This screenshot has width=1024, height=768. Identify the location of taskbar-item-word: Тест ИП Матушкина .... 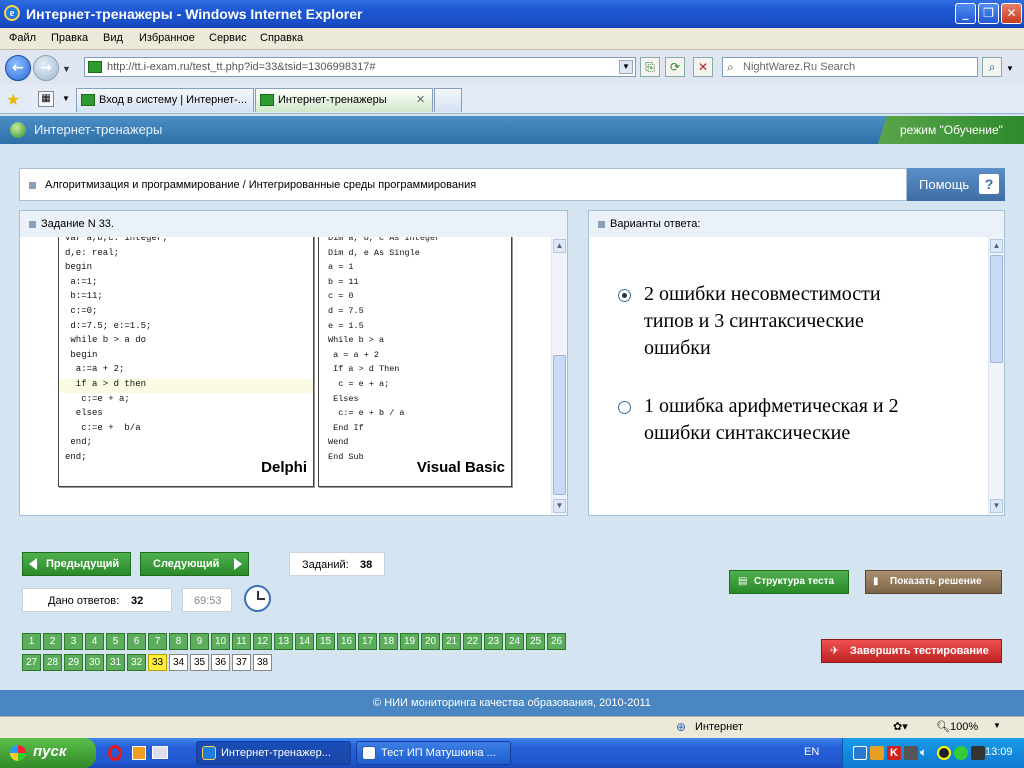
(433, 753).